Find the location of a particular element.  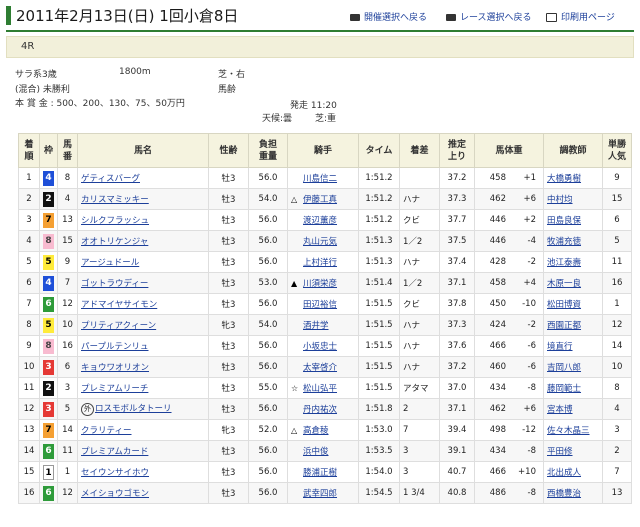

jockey-link: 川島信二 is located at coordinates (320, 179).